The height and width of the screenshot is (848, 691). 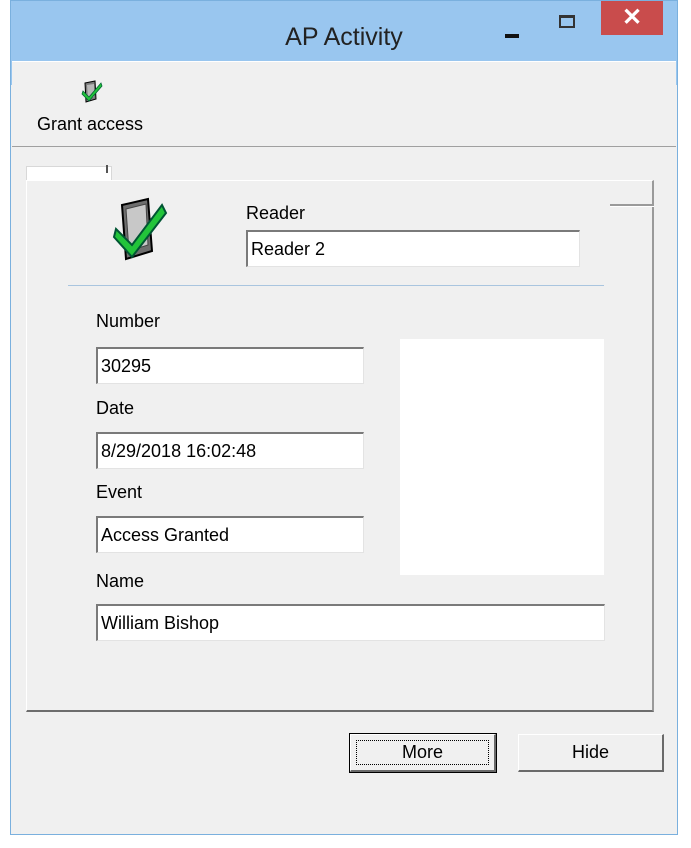 I want to click on tab-header, so click(x=69, y=173).